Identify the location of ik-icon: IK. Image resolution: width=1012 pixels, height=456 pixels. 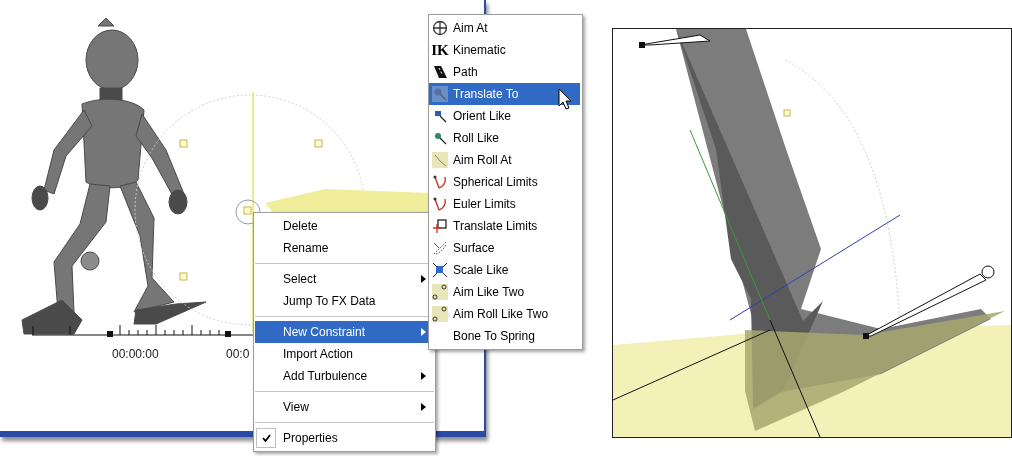
(440, 50).